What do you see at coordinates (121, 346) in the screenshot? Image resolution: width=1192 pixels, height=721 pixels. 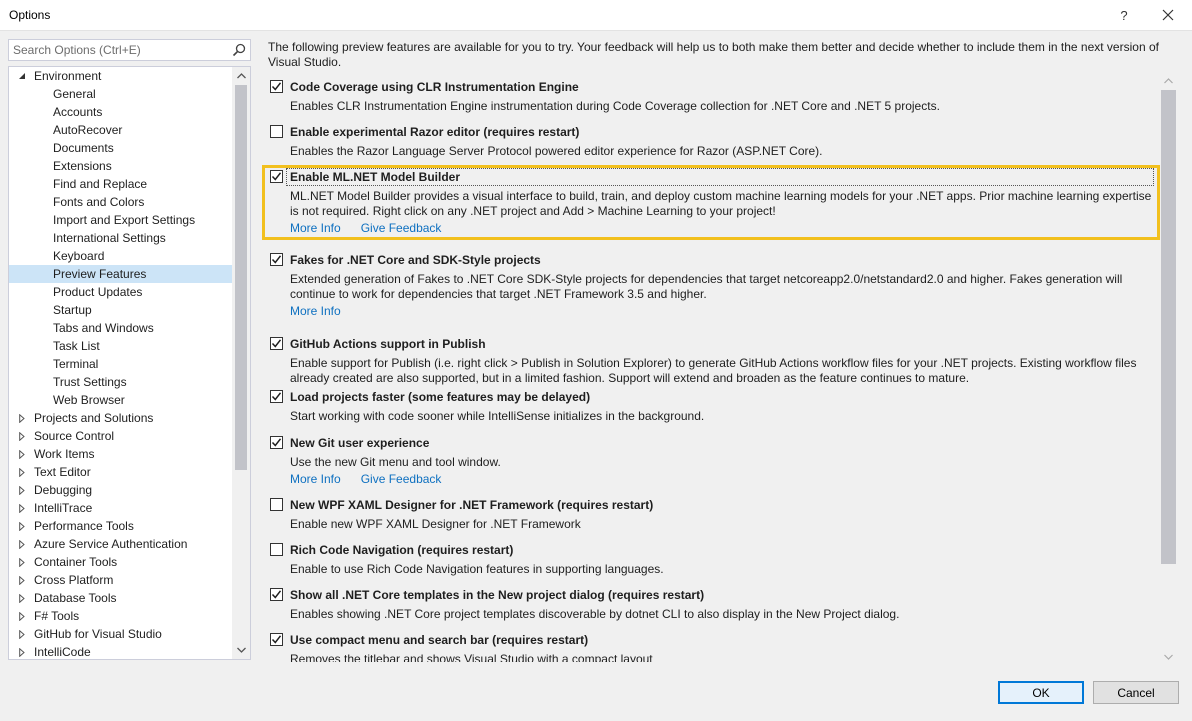 I see `tree-item: Task List` at bounding box center [121, 346].